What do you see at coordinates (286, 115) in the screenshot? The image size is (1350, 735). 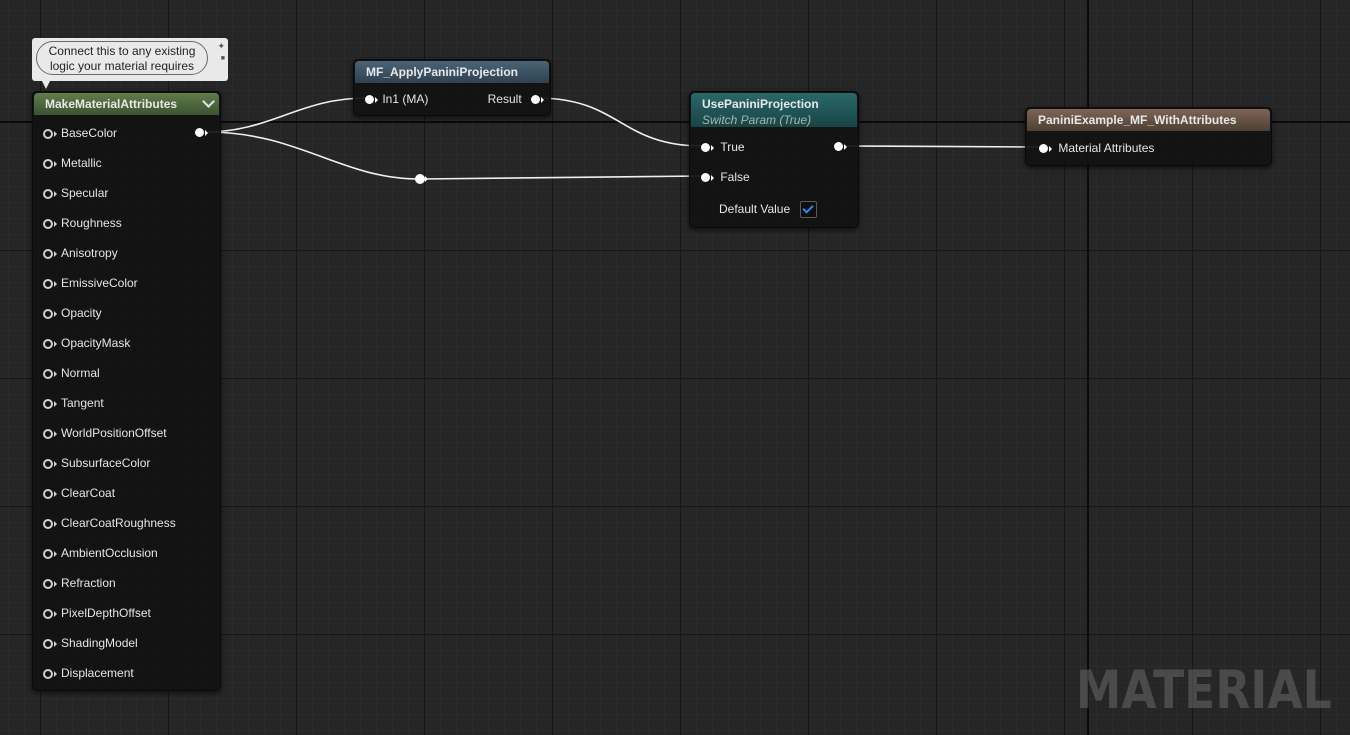 I see `wire-basecolor-to-apply` at bounding box center [286, 115].